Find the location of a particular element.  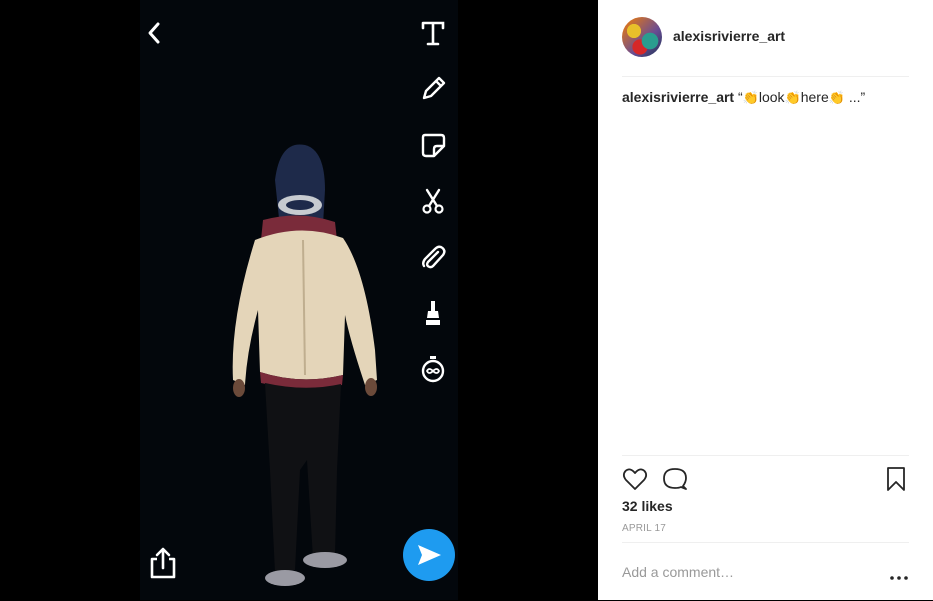

pencil-tool-button is located at coordinates (433, 89).